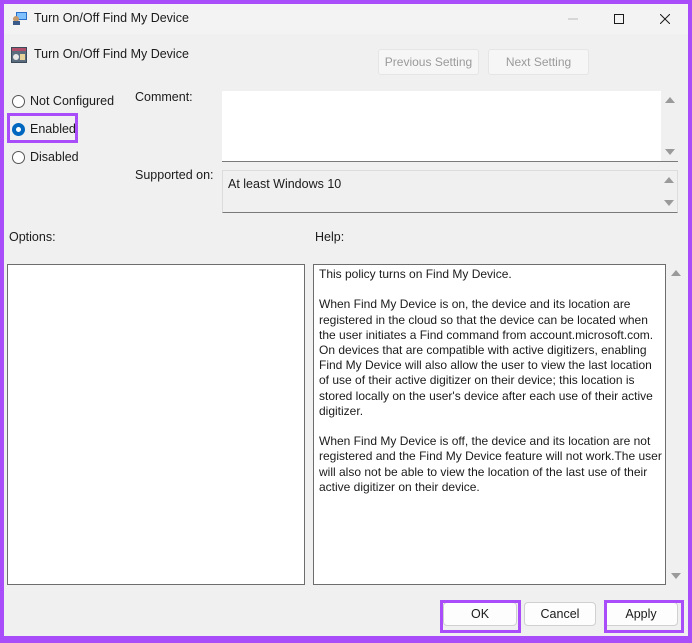 The image size is (692, 643). I want to click on radio-disabled: Disabled, so click(45, 157).